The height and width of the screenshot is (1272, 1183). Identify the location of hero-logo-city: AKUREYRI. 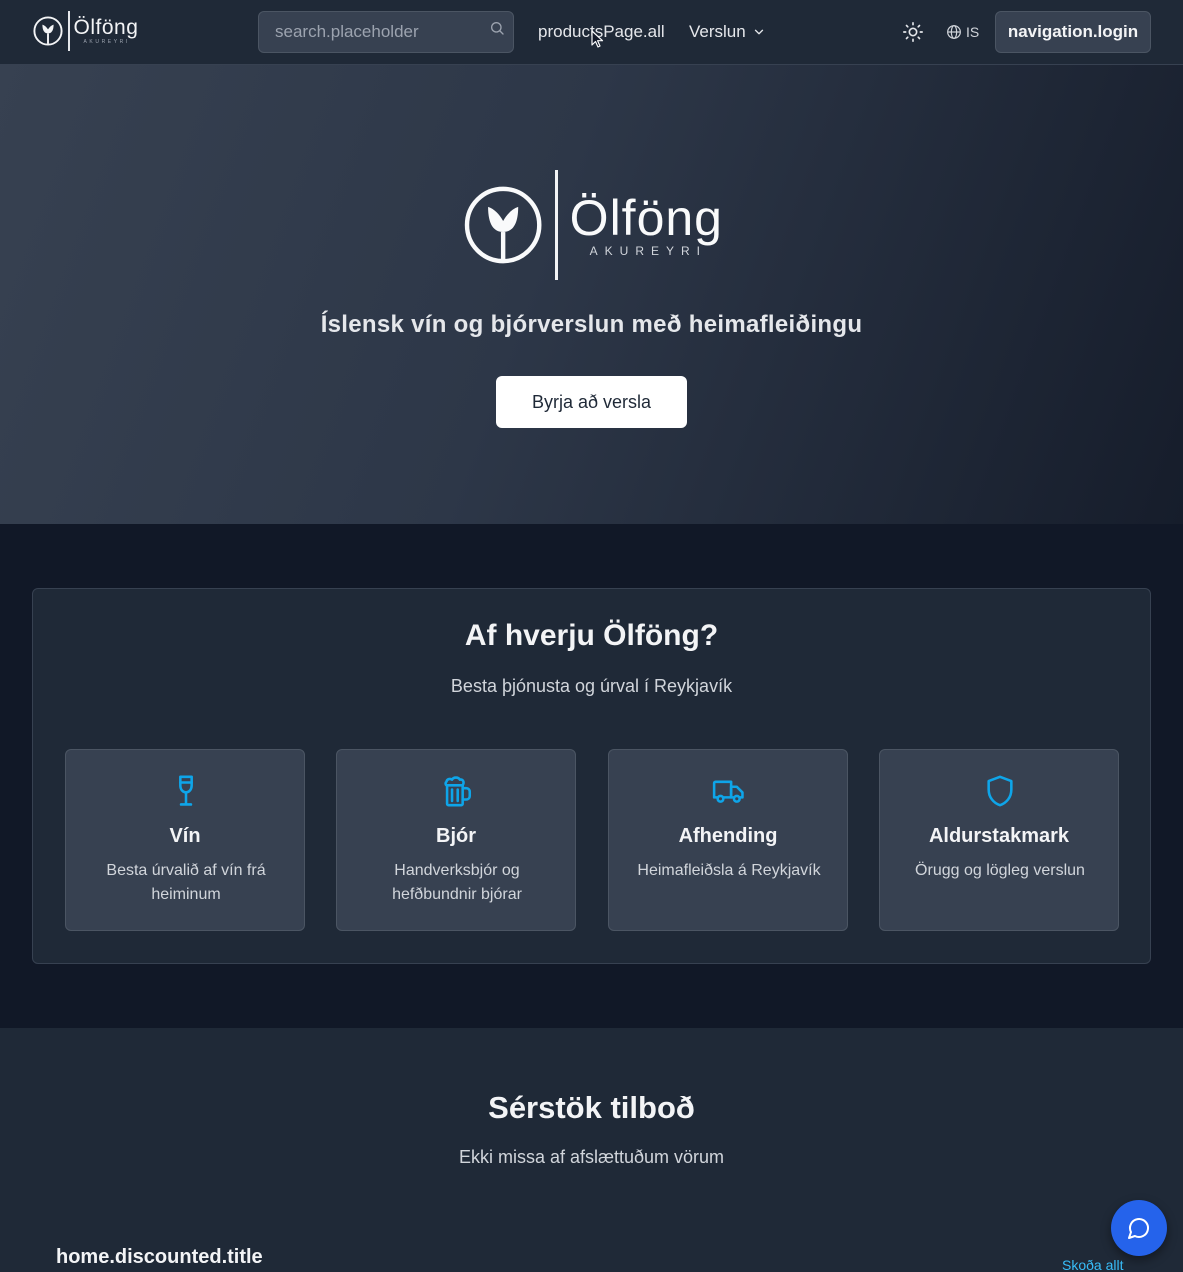
(648, 251).